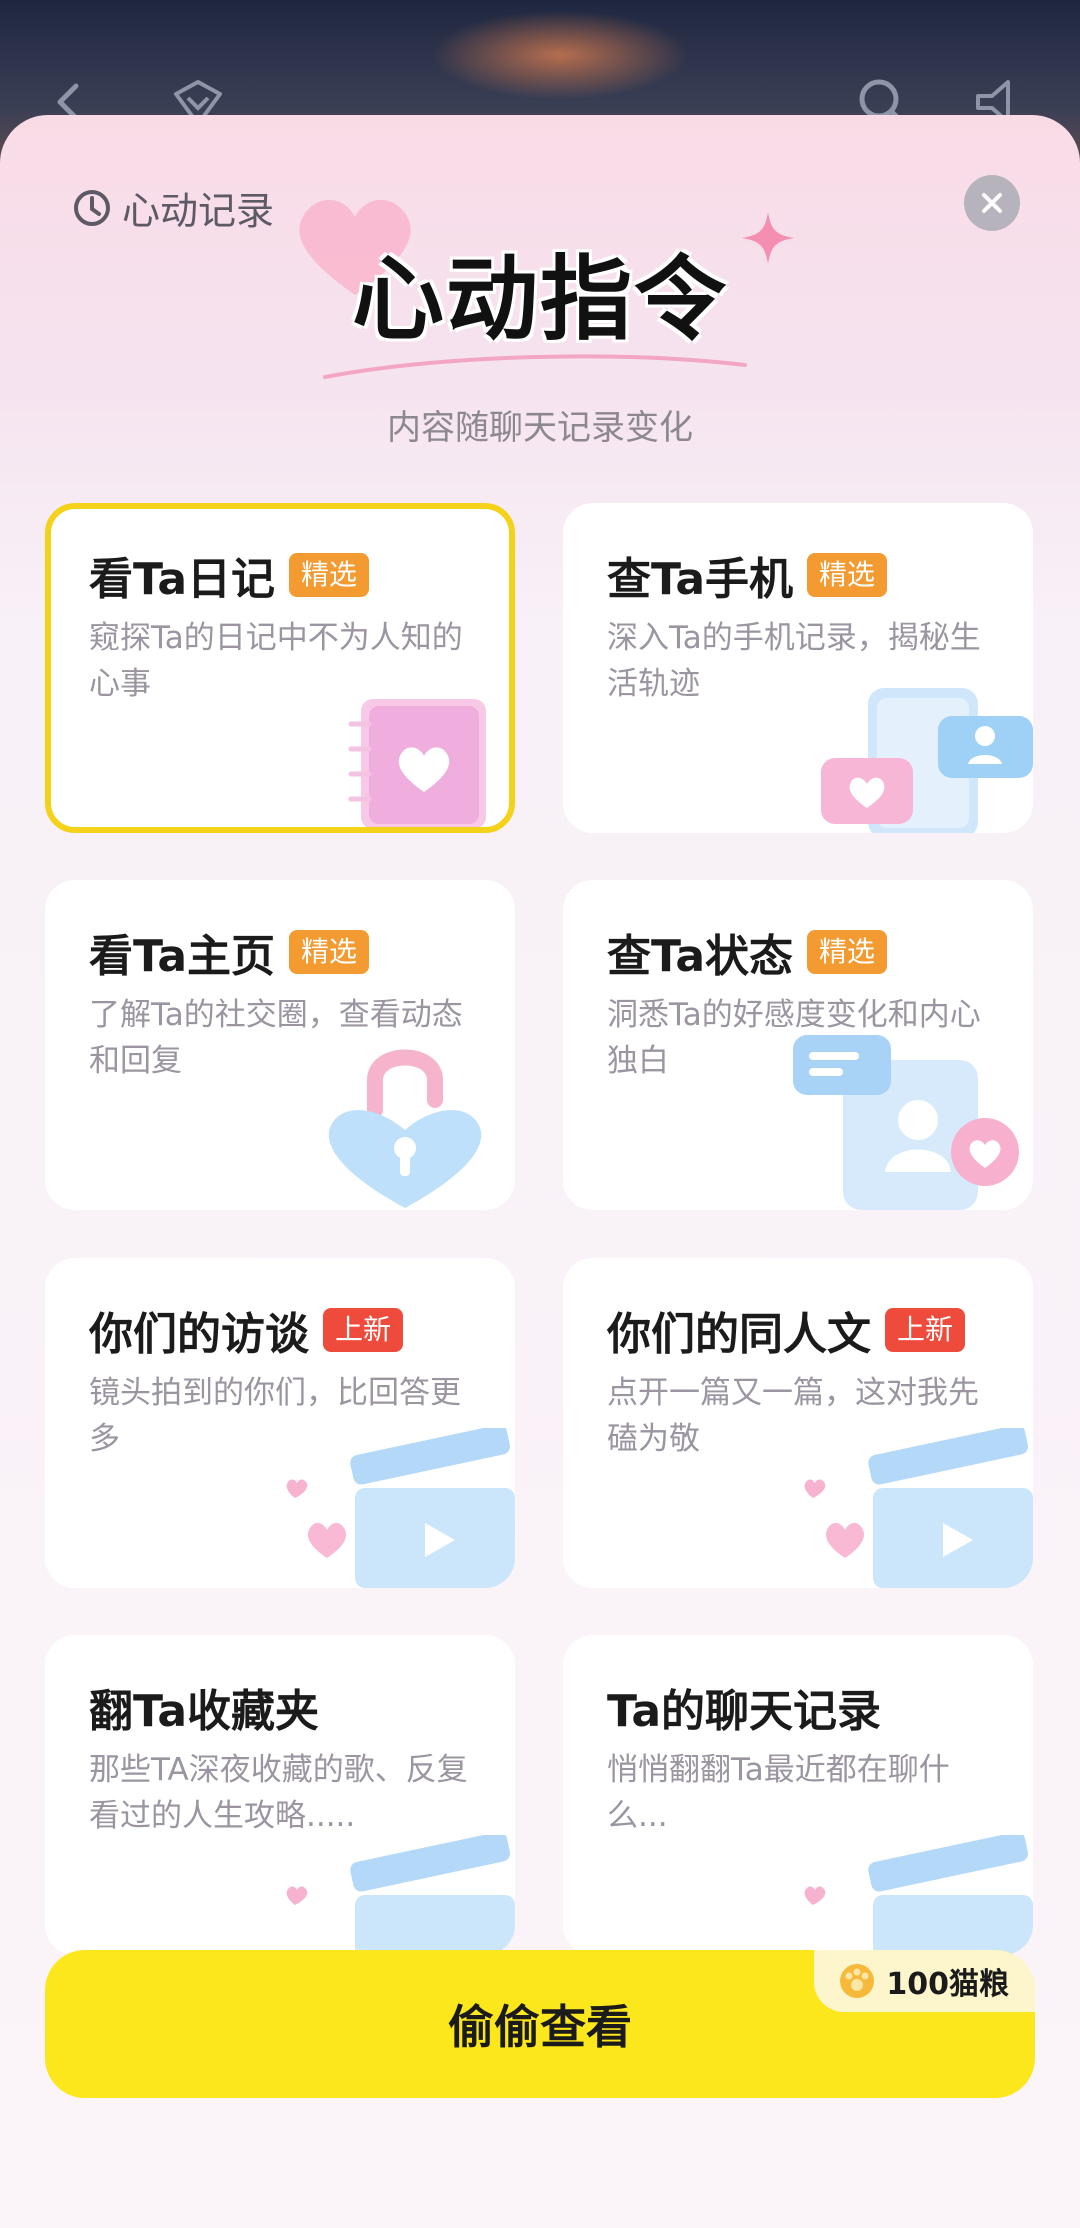 The height and width of the screenshot is (2228, 1080). What do you see at coordinates (560, 55) in the screenshot?
I see `background-glow` at bounding box center [560, 55].